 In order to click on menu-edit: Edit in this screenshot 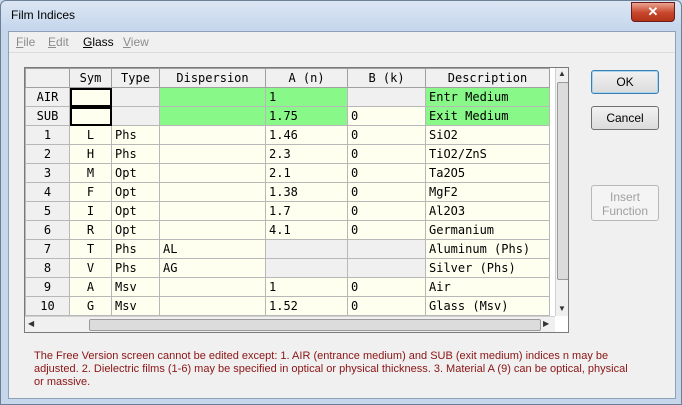, I will do `click(58, 42)`.